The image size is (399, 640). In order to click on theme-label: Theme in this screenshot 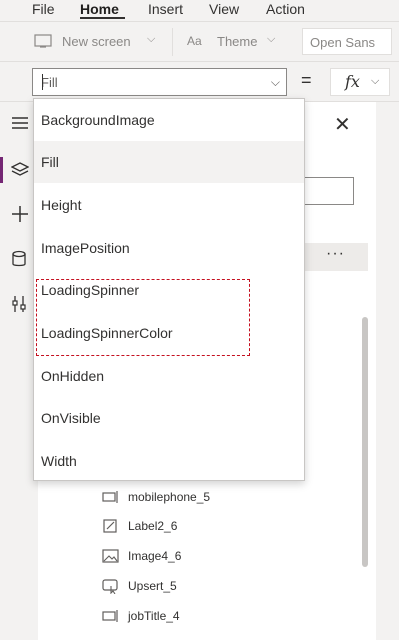, I will do `click(237, 41)`.